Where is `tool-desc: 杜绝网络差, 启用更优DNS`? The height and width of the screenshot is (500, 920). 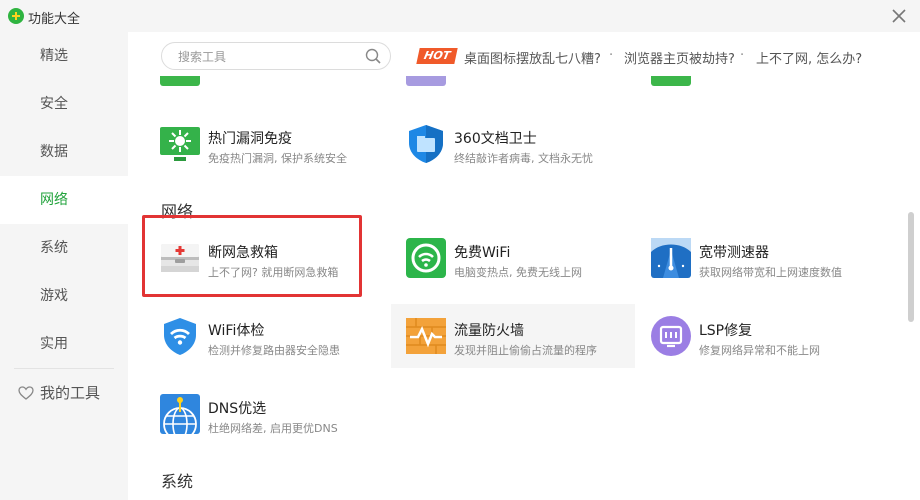
tool-desc: 杜绝网络差, 启用更优DNS is located at coordinates (273, 428).